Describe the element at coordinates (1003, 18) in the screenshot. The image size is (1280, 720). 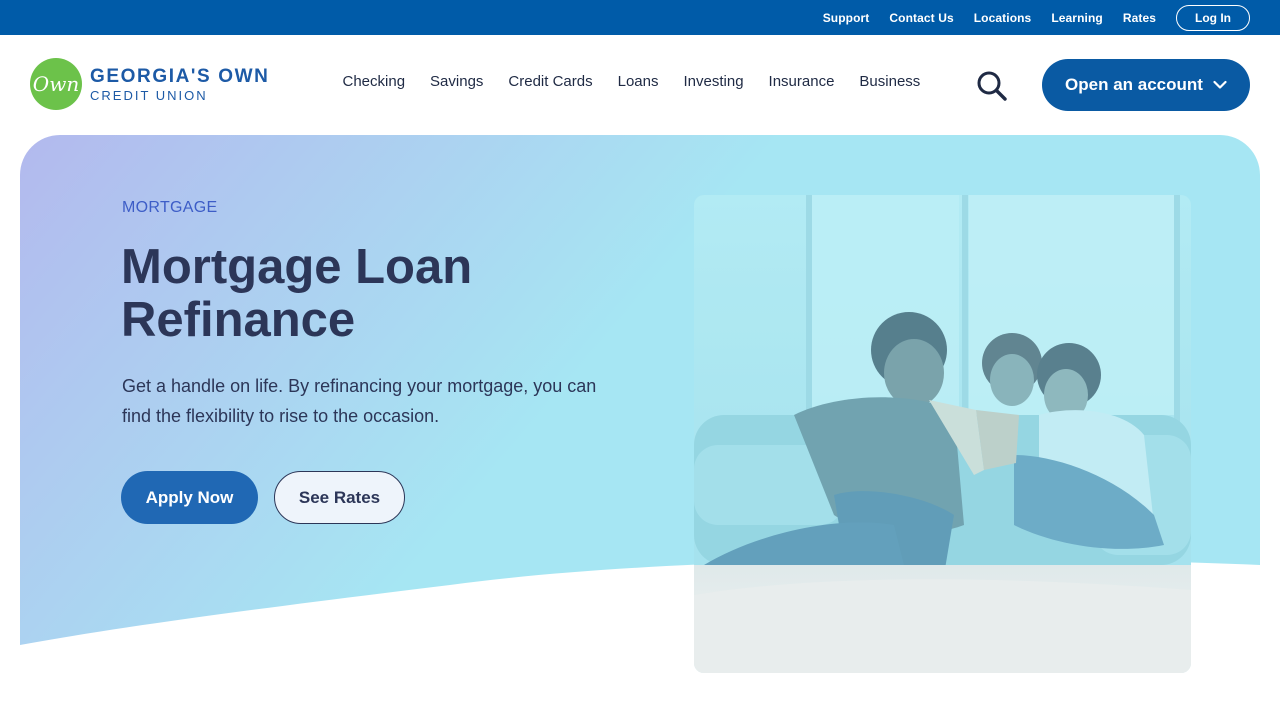
I see `utility-link-locations: Locations` at that location.